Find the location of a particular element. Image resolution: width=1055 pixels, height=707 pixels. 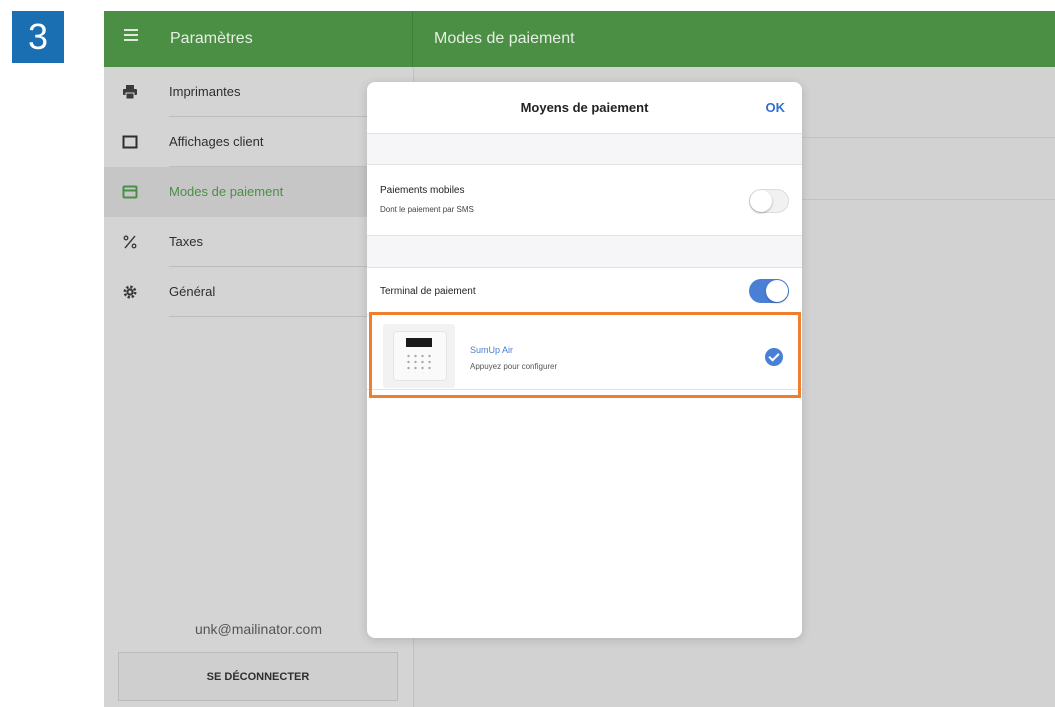

payment-terminal-toggle is located at coordinates (769, 291).